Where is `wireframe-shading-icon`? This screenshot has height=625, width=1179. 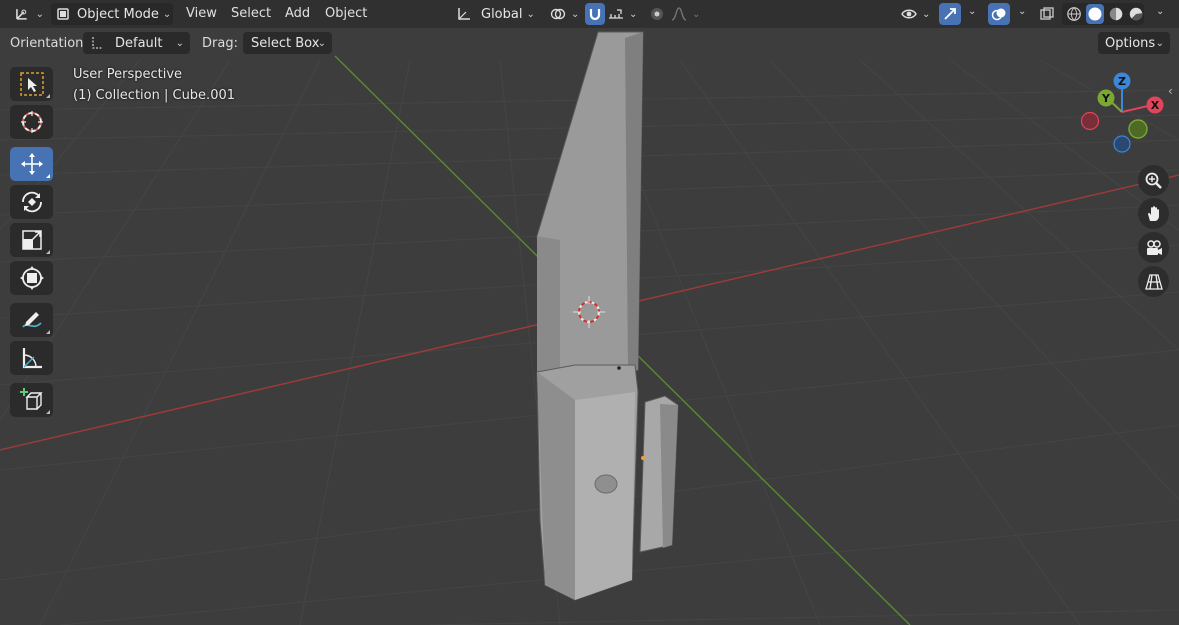 wireframe-shading-icon is located at coordinates (1074, 14).